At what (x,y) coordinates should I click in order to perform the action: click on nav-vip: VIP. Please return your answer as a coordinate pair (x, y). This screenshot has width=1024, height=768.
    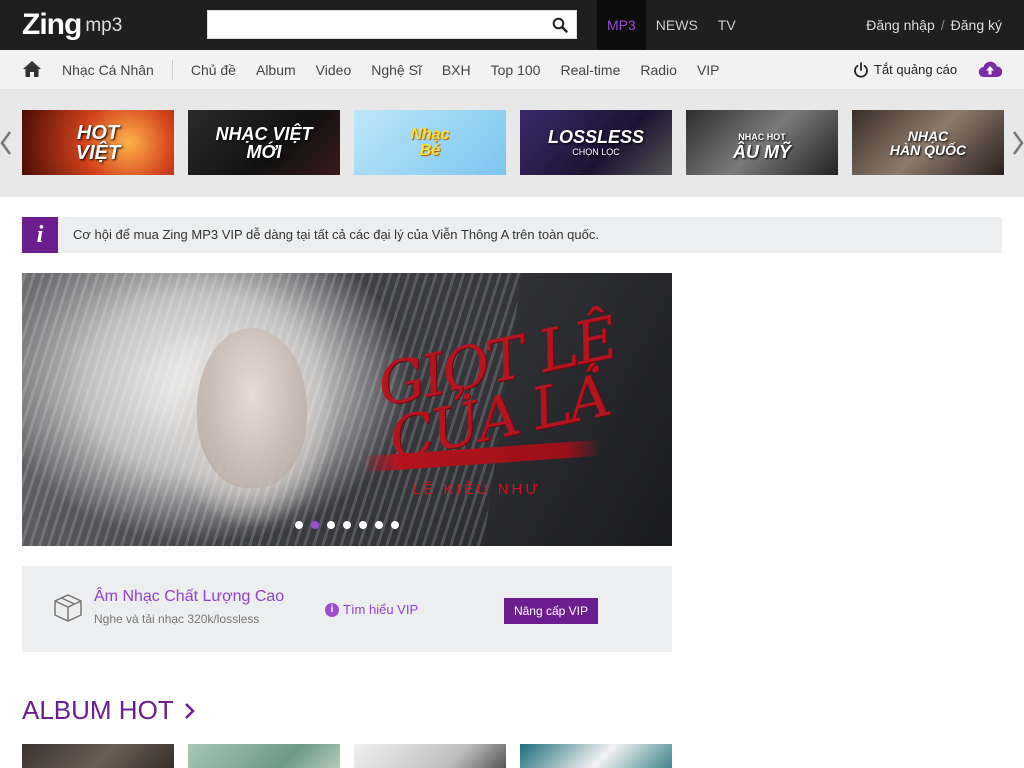
    Looking at the image, I should click on (708, 70).